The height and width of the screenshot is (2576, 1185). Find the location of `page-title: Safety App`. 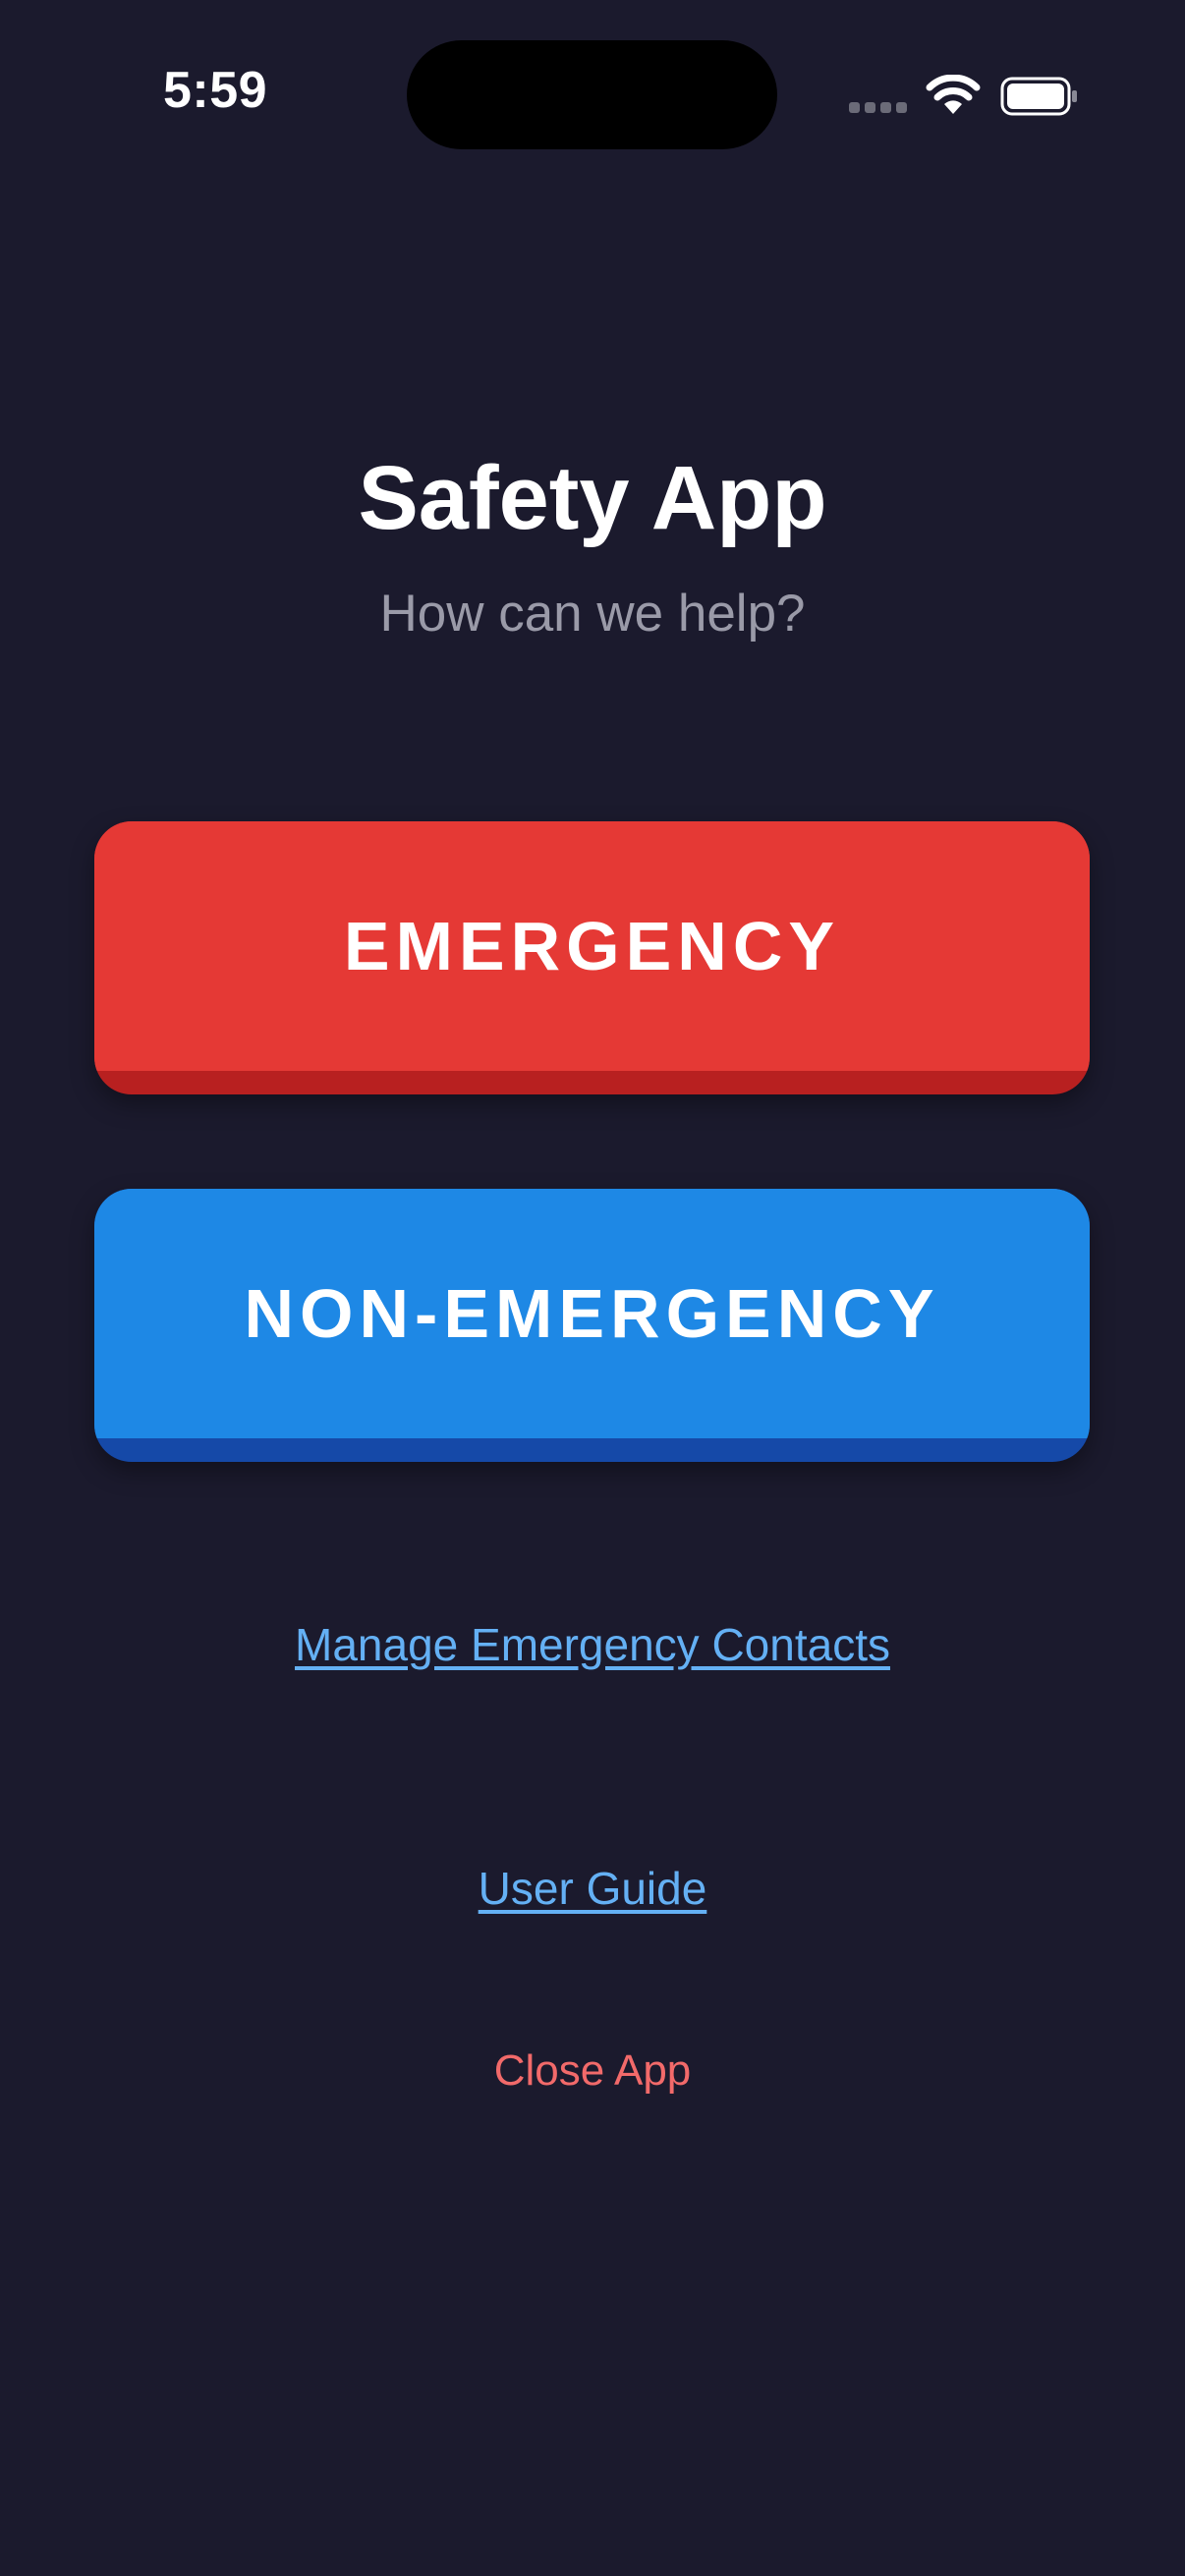

page-title: Safety App is located at coordinates (592, 498).